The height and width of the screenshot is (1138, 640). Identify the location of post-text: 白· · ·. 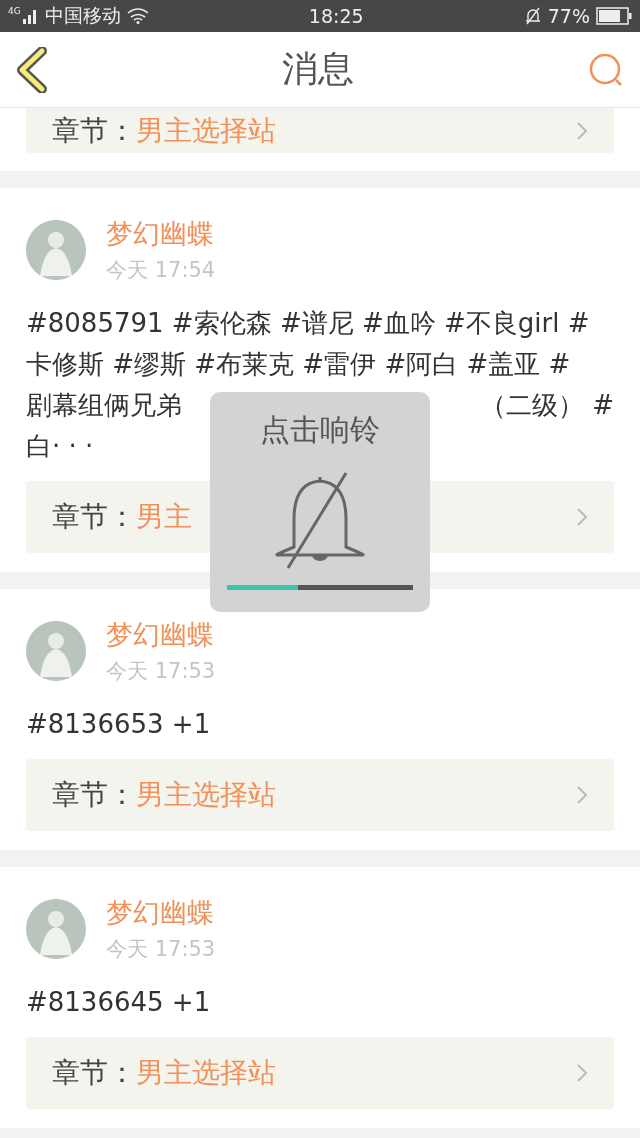
(60, 446).